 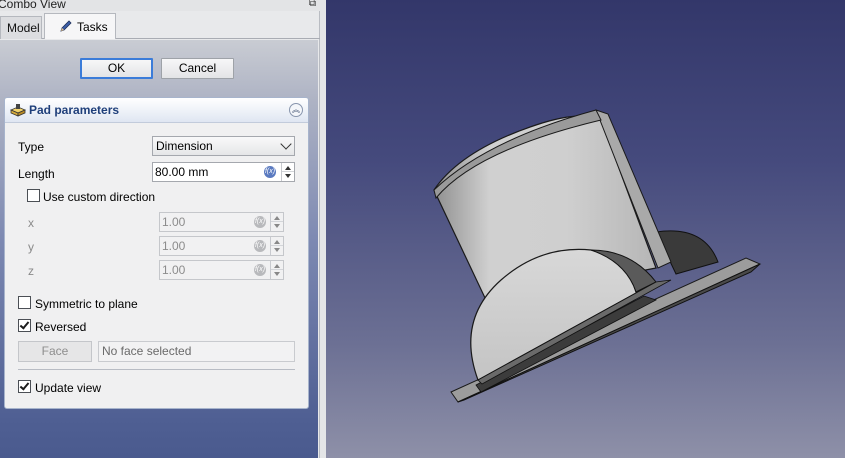 What do you see at coordinates (196, 351) in the screenshot?
I see `face-field: No face selected` at bounding box center [196, 351].